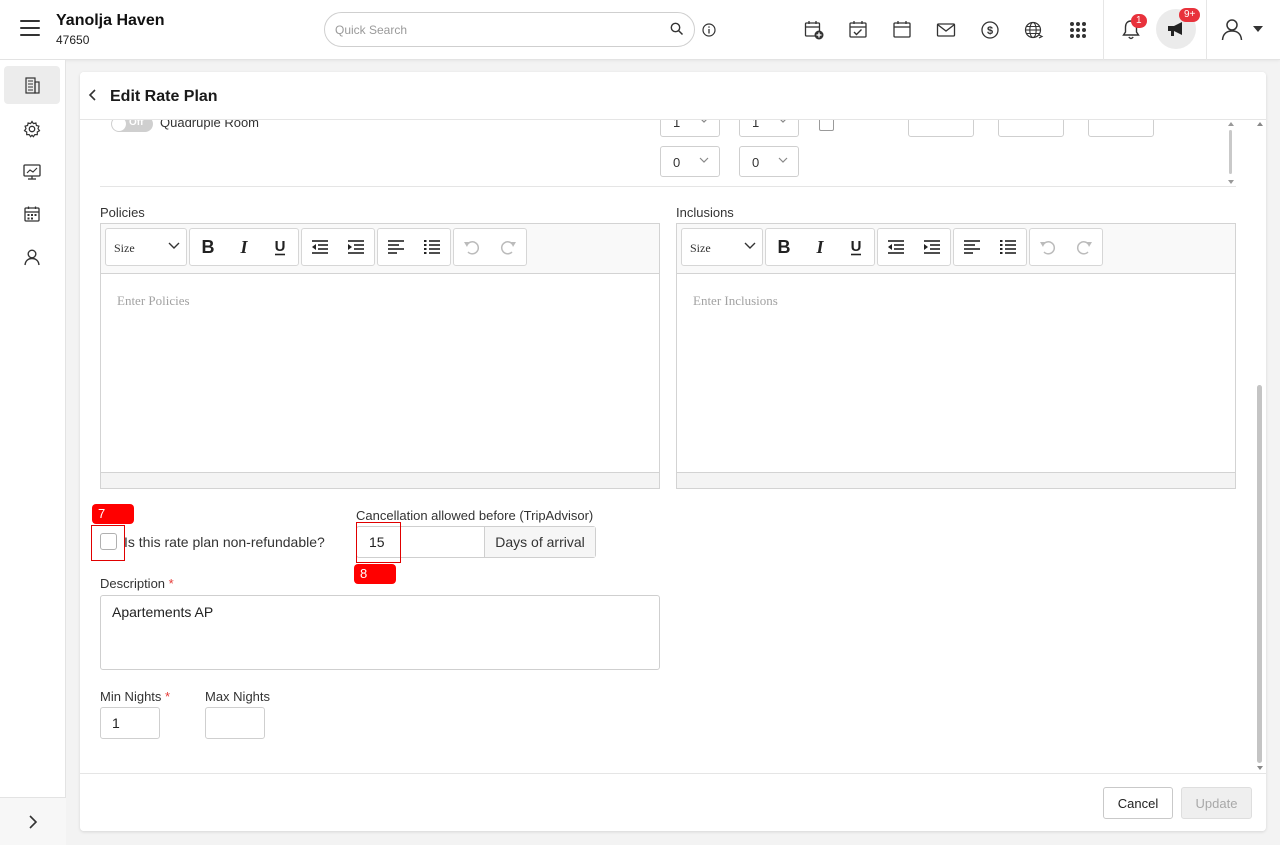 The image size is (1280, 845). I want to click on info-icon, so click(709, 32).